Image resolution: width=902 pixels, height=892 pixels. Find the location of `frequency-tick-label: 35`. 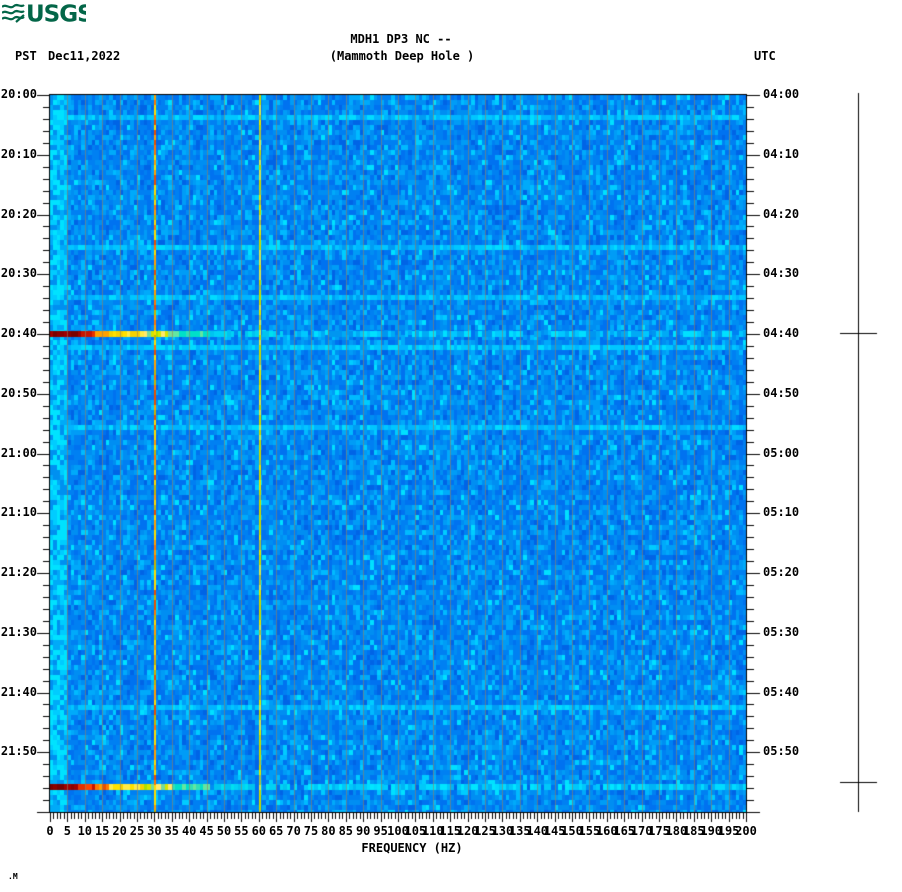

frequency-tick-label: 35 is located at coordinates (172, 831).